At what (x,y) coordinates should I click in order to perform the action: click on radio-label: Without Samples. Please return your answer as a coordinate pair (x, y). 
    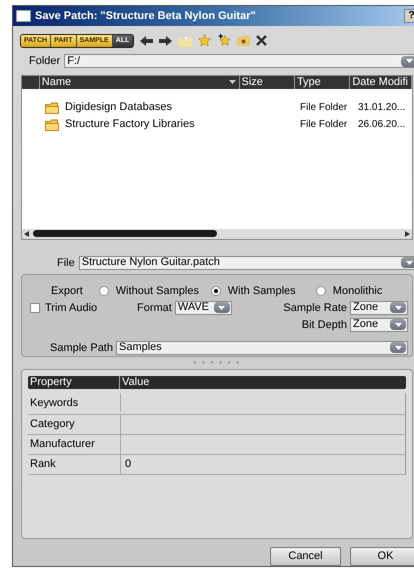
    Looking at the image, I should click on (157, 291).